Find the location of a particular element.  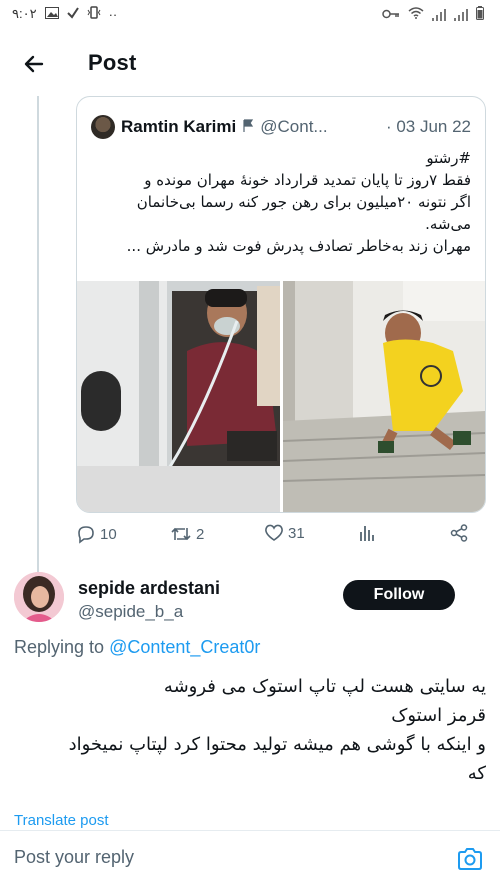

analytics-icon is located at coordinates (367, 533).